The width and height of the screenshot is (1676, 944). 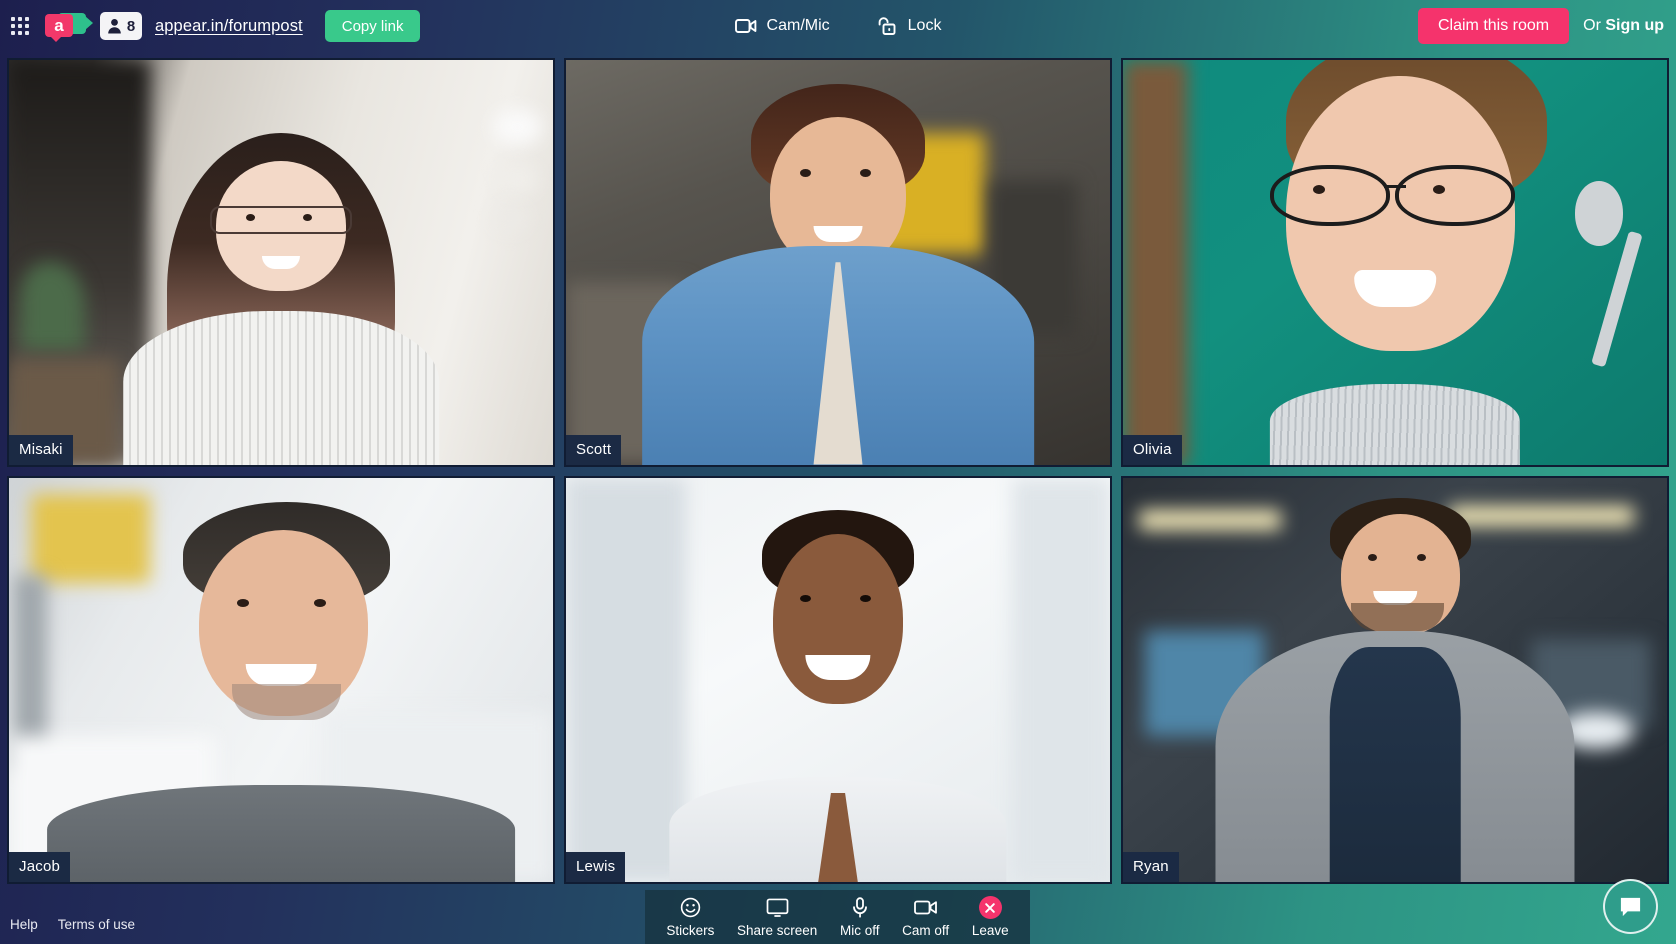 What do you see at coordinates (114, 26) in the screenshot?
I see `person-icon` at bounding box center [114, 26].